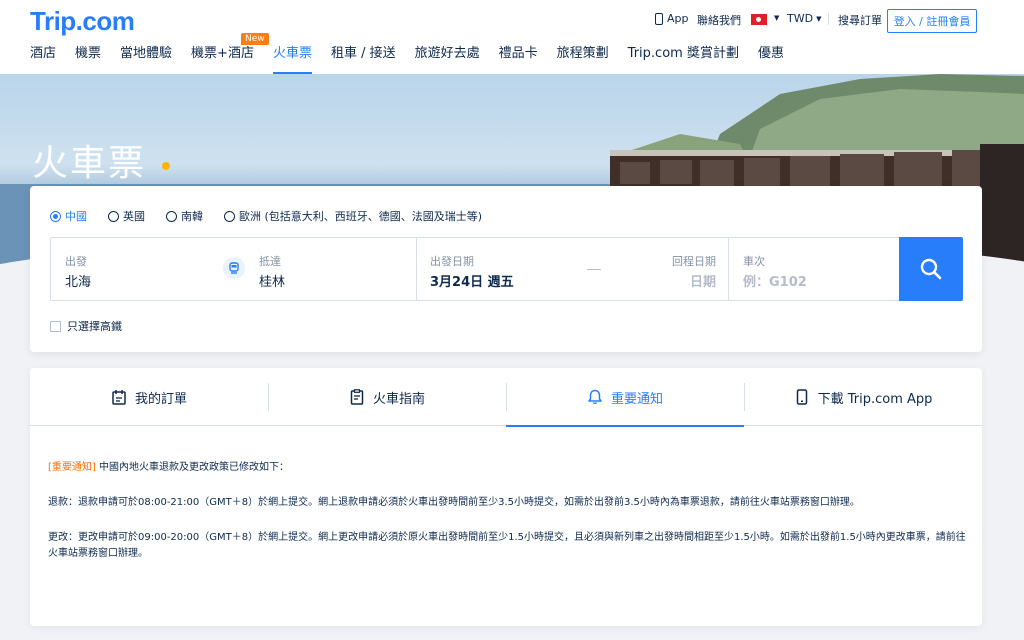  Describe the element at coordinates (78, 282) in the screenshot. I see `from-value: 北海` at that location.